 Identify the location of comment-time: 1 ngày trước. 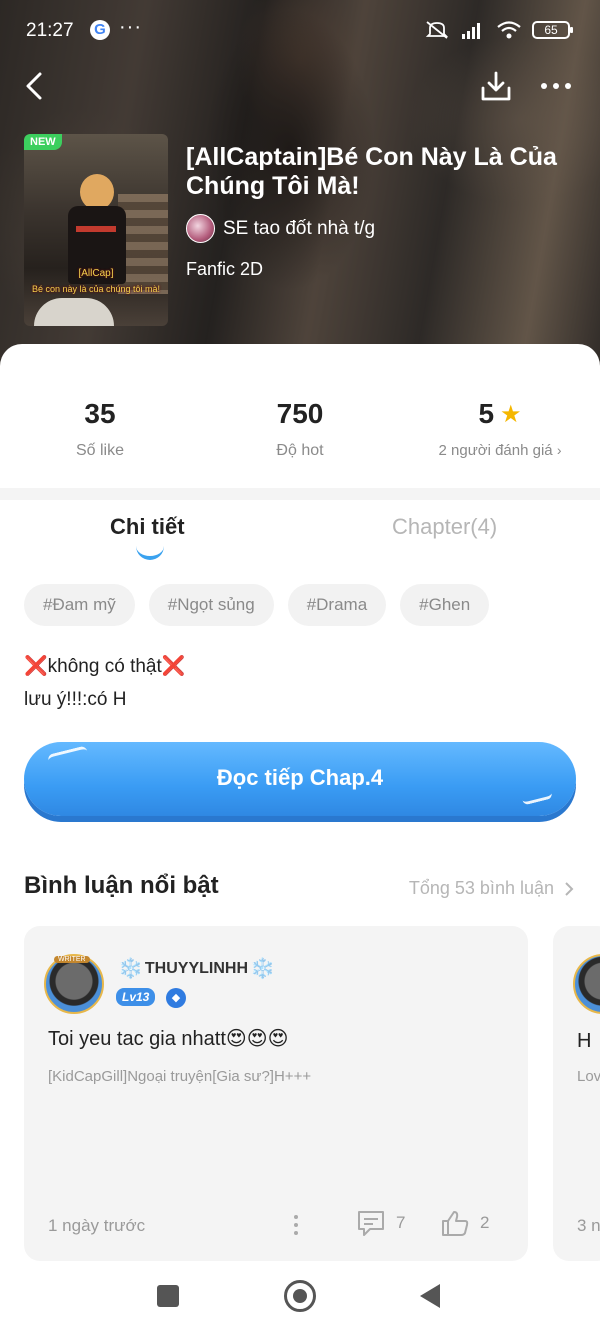
(97, 1225).